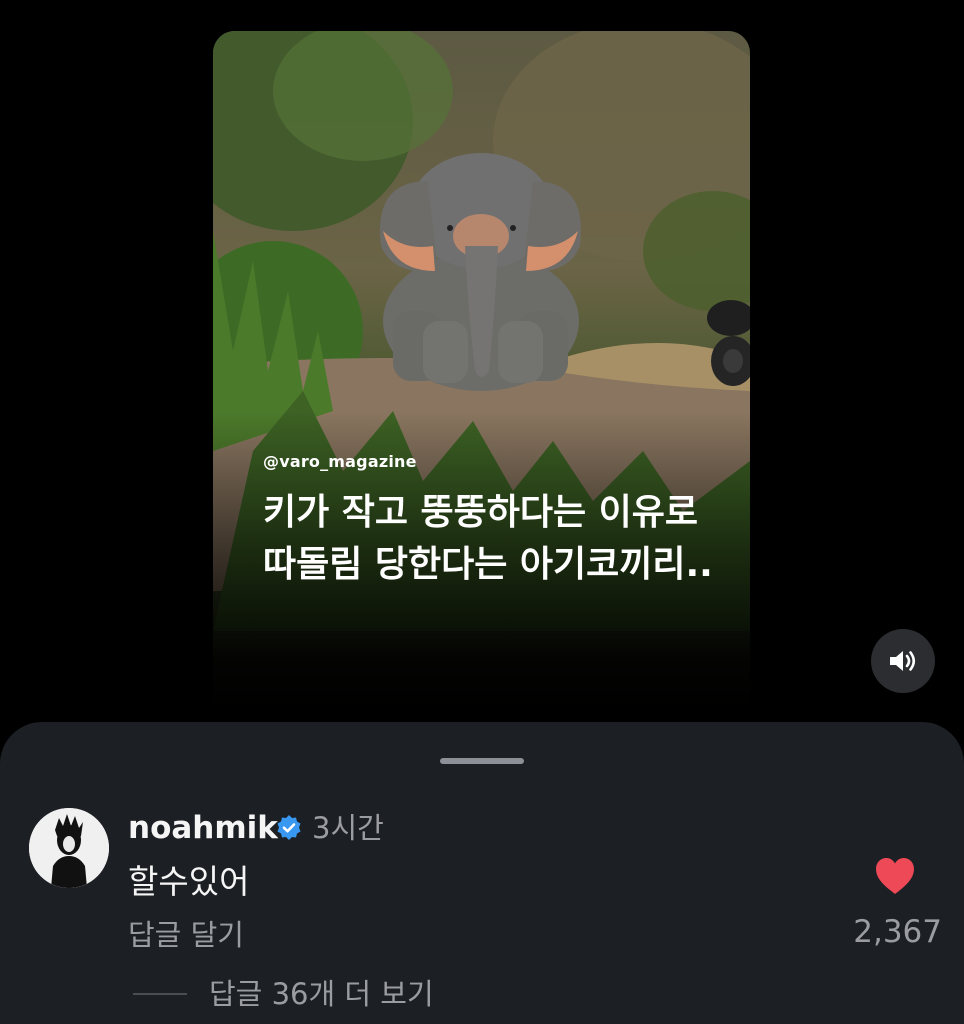 The width and height of the screenshot is (964, 1024). I want to click on sound-toggle-button, so click(903, 661).